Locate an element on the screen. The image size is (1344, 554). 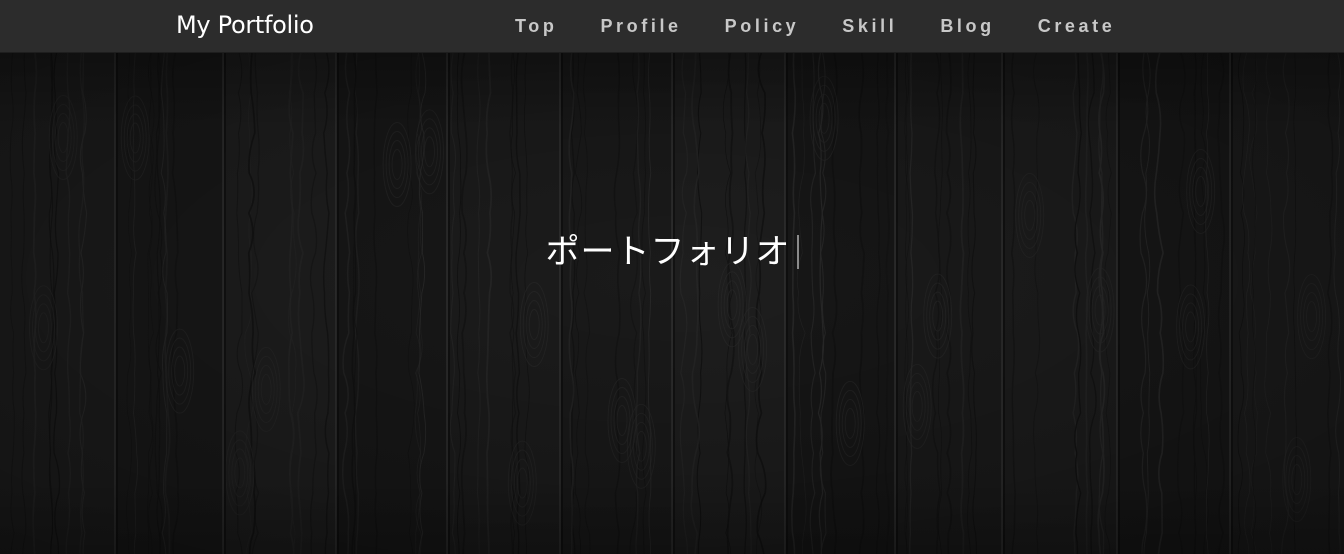
nav-link-policy: Policy is located at coordinates (762, 26).